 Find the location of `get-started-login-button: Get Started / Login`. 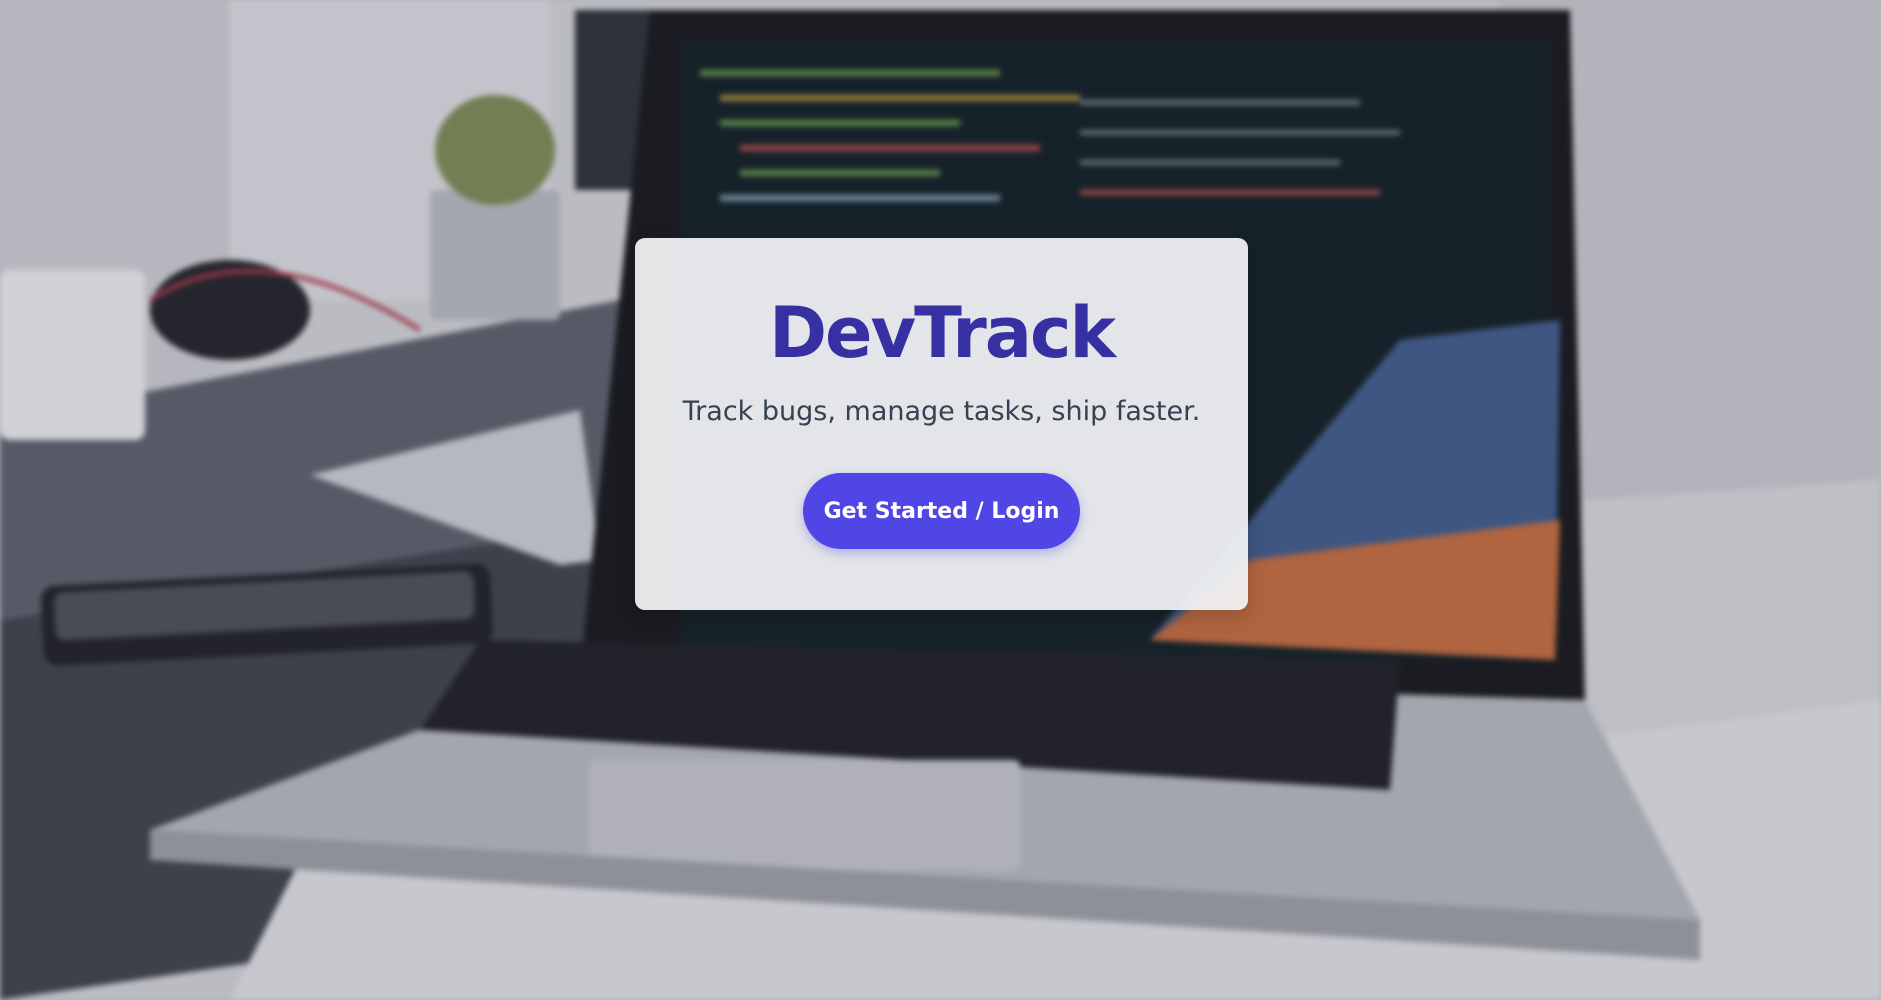

get-started-login-button: Get Started / Login is located at coordinates (941, 511).